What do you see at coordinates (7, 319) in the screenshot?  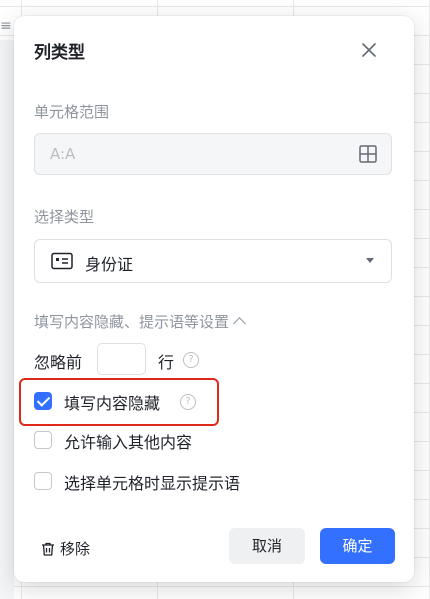 I see `row-header-strip` at bounding box center [7, 319].